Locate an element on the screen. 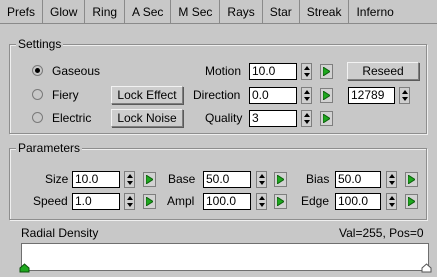 The width and height of the screenshot is (437, 277). seed-spinner is located at coordinates (404, 95).